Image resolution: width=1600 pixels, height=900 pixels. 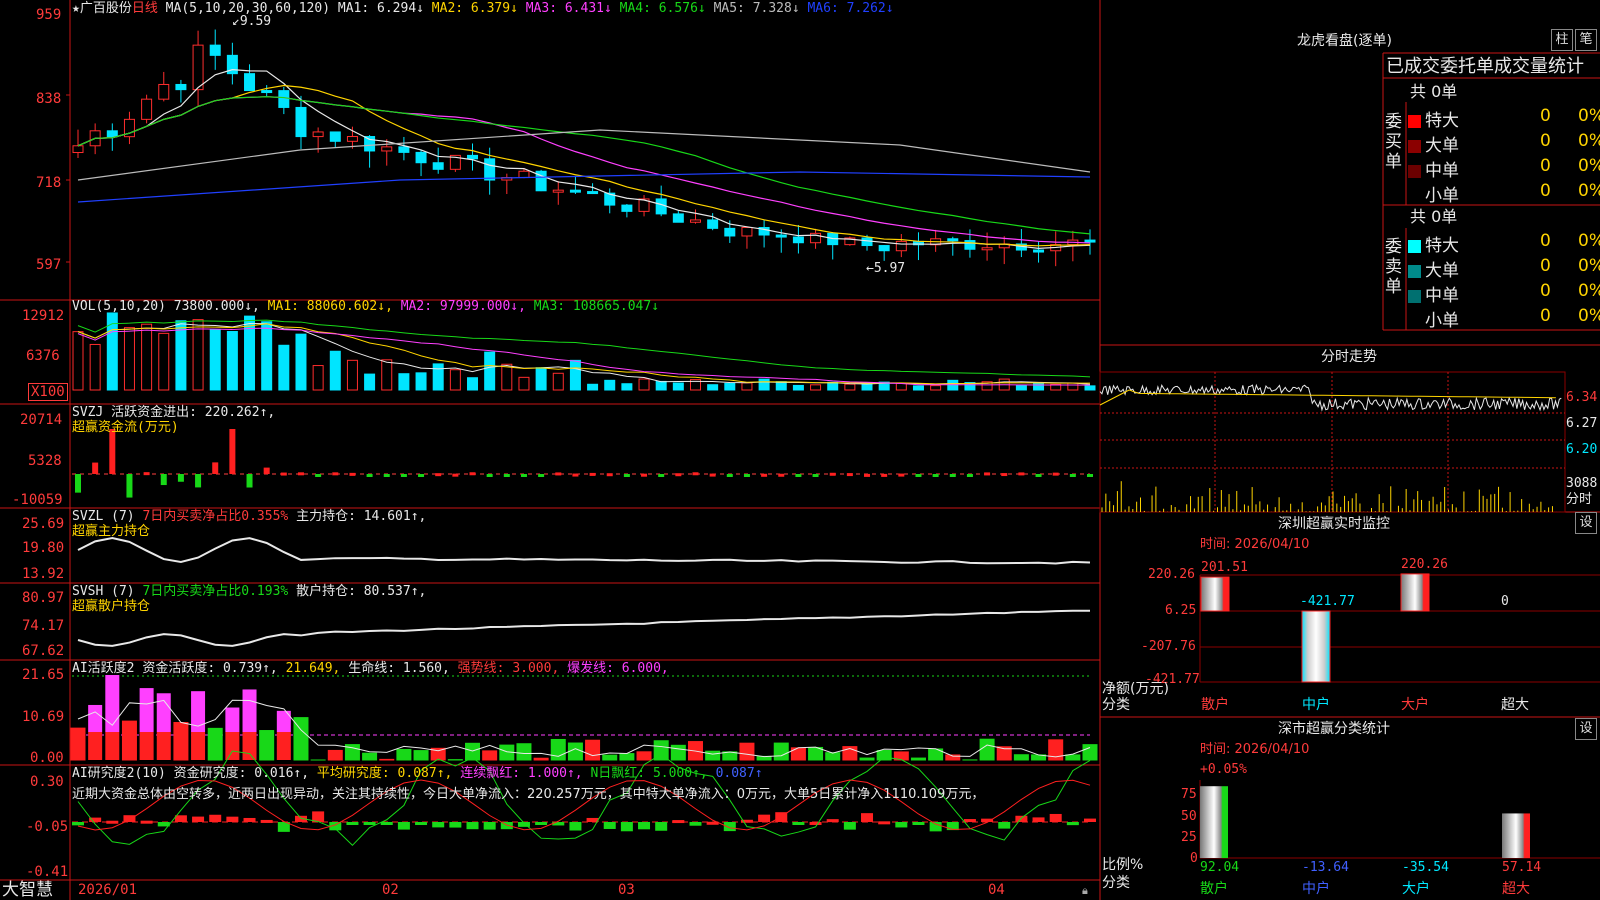 I want to click on sz-ylabel: 净额(万元), so click(x=1135, y=689).